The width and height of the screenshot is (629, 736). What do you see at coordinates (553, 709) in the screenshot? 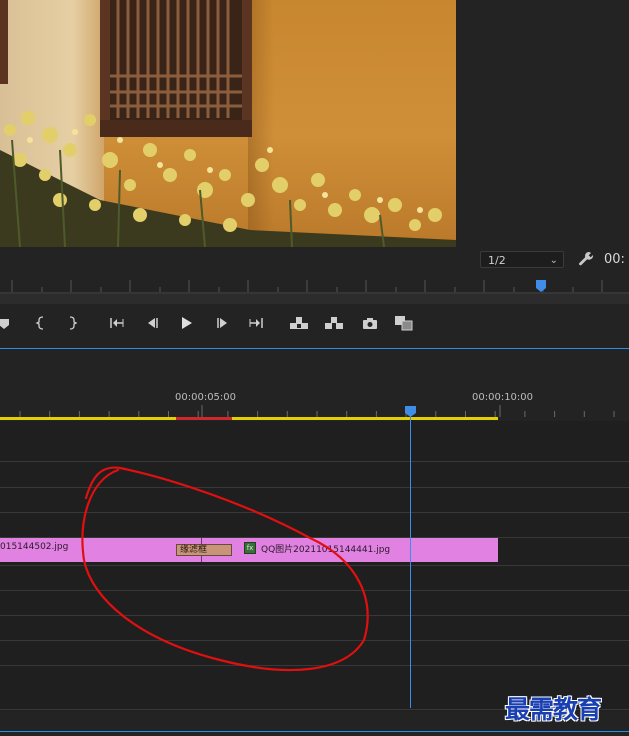
I see `watermark-logo: 最需教育` at bounding box center [553, 709].